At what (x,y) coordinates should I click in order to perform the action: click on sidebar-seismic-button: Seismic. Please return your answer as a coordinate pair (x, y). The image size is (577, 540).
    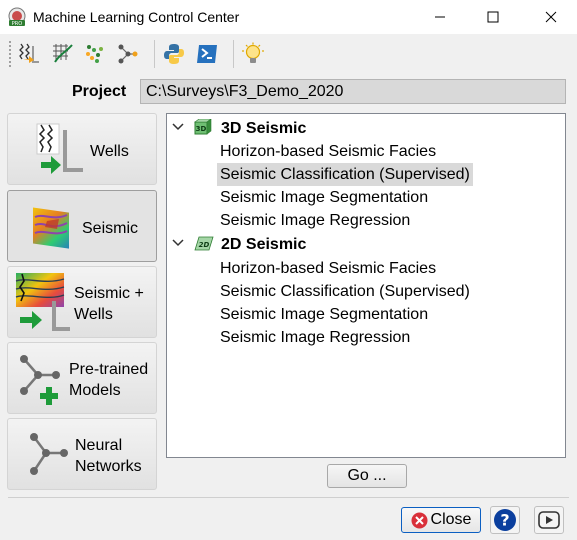
    Looking at the image, I should click on (82, 226).